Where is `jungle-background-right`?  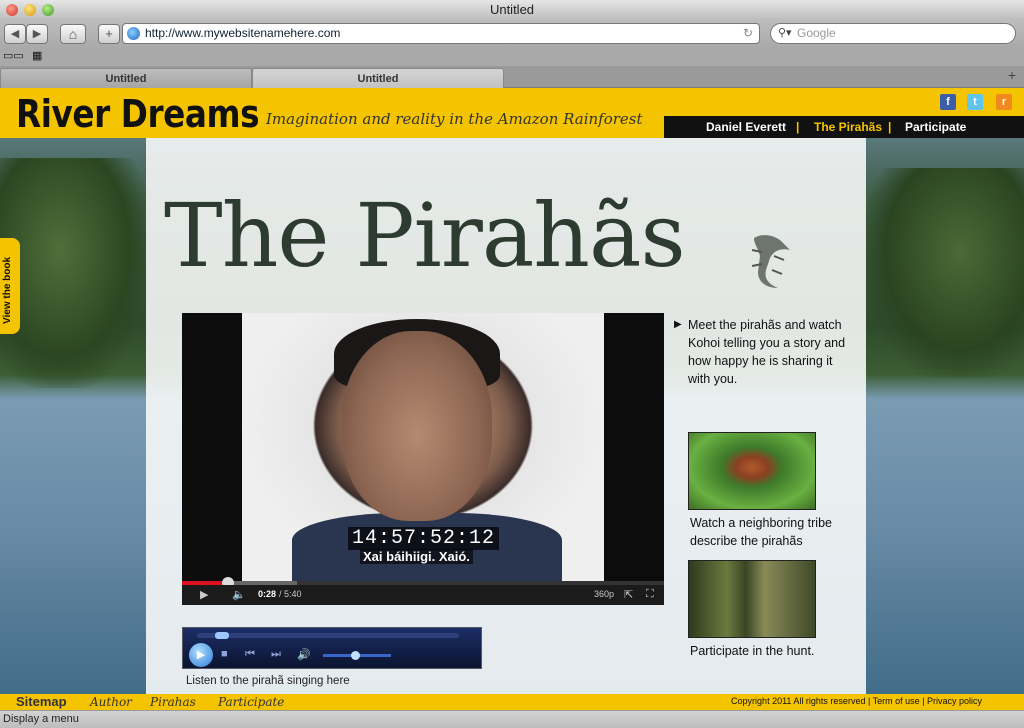
jungle-background-right is located at coordinates (944, 273).